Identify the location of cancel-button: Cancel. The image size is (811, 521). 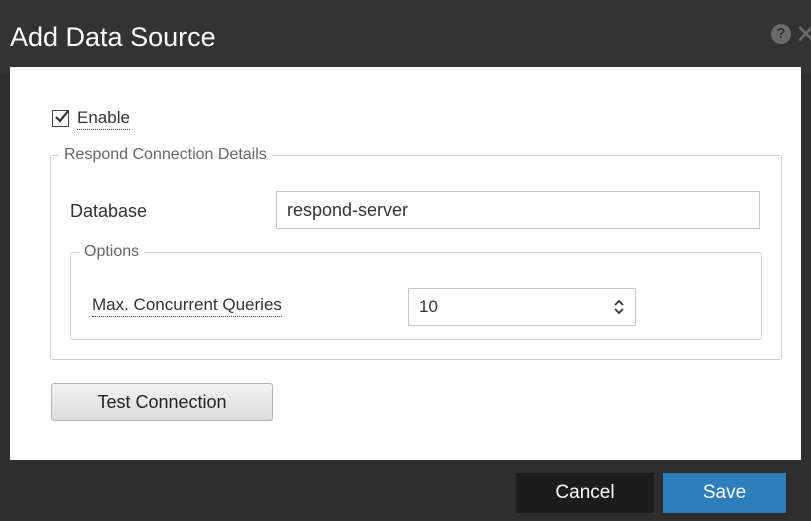
(585, 493).